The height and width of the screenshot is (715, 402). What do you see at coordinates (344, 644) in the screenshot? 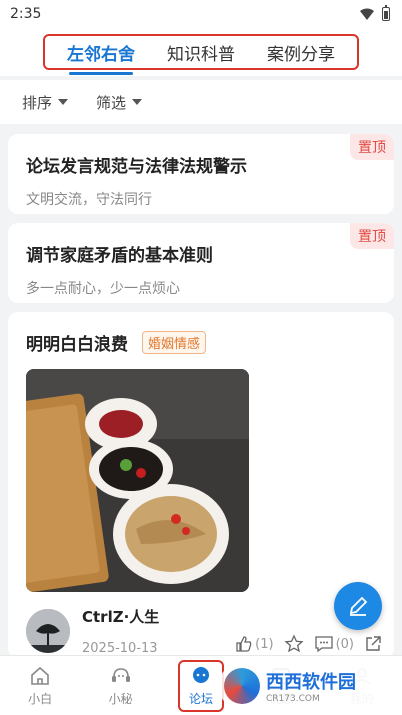
I see `comment-count: (0)` at bounding box center [344, 644].